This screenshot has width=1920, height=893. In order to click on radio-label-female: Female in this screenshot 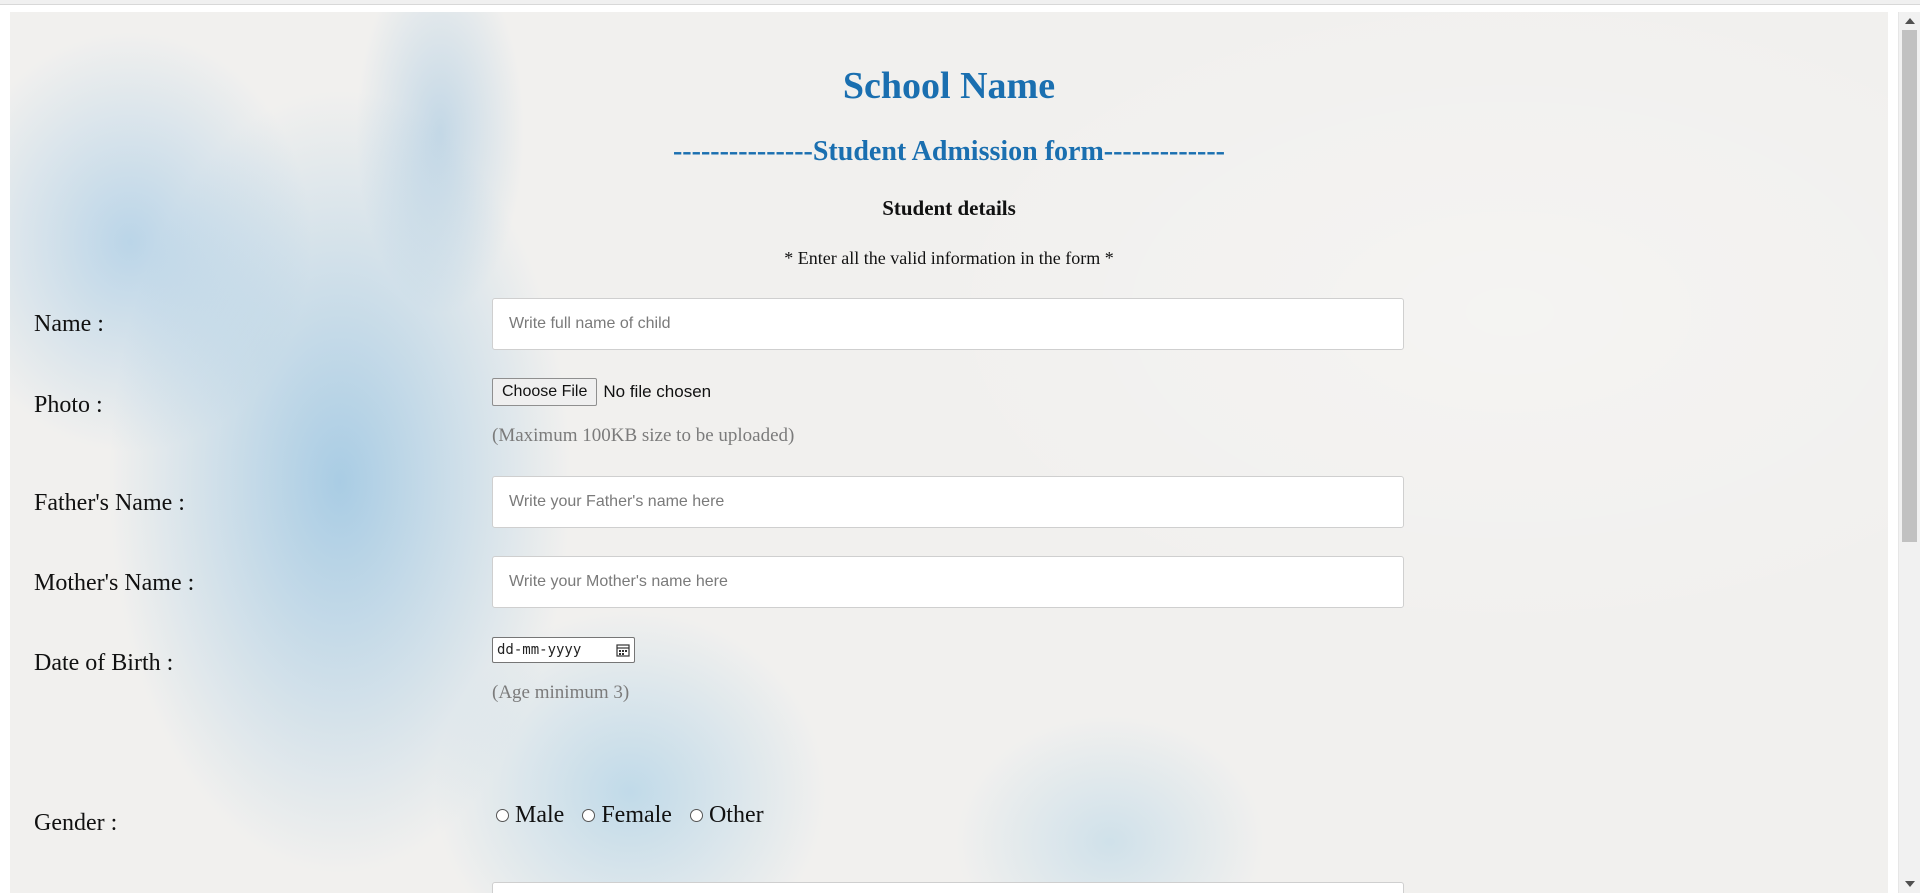, I will do `click(636, 815)`.